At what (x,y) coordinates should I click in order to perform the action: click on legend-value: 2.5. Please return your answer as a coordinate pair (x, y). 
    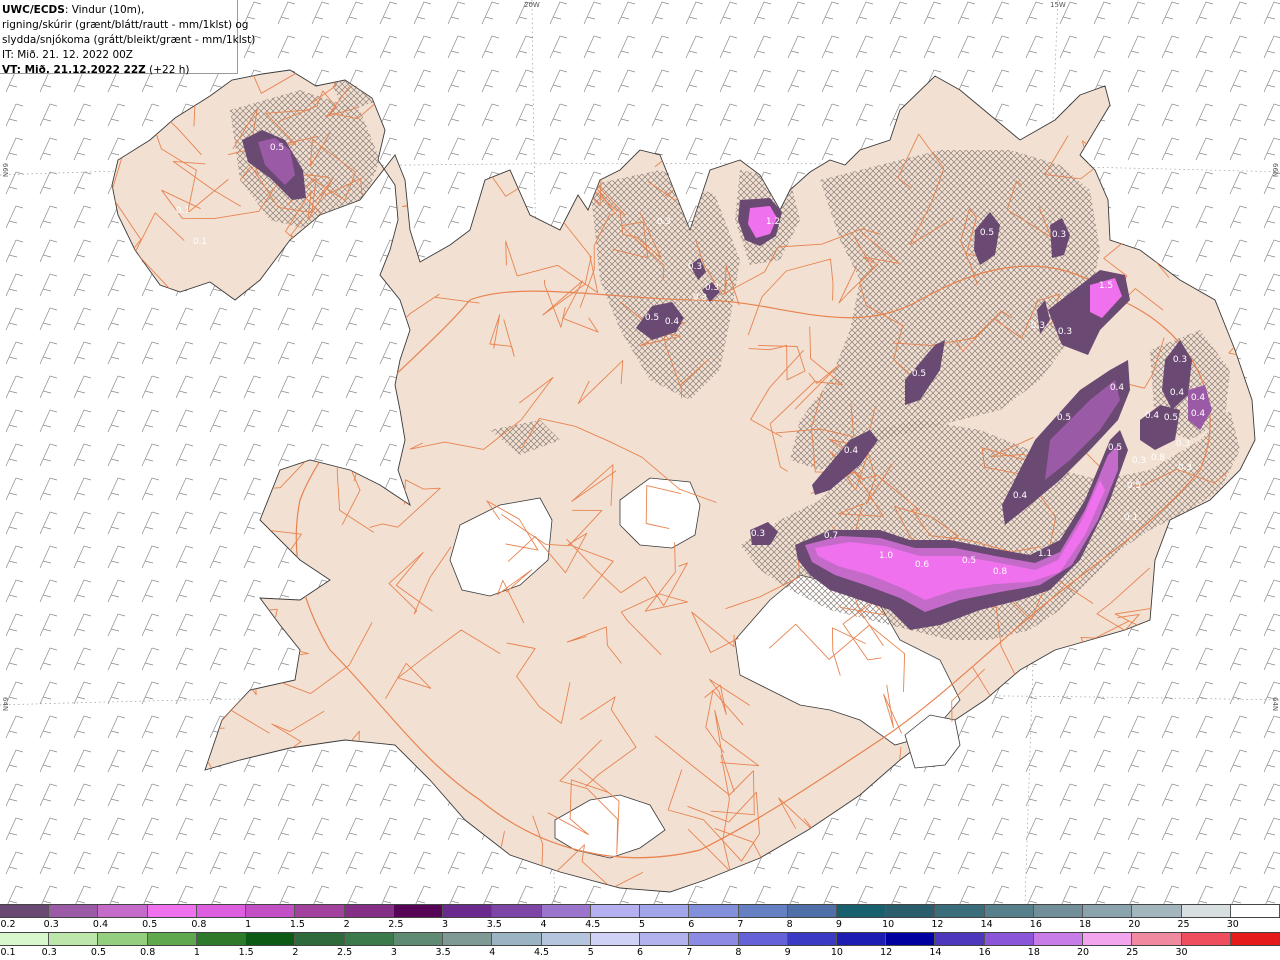
    Looking at the image, I should click on (396, 924).